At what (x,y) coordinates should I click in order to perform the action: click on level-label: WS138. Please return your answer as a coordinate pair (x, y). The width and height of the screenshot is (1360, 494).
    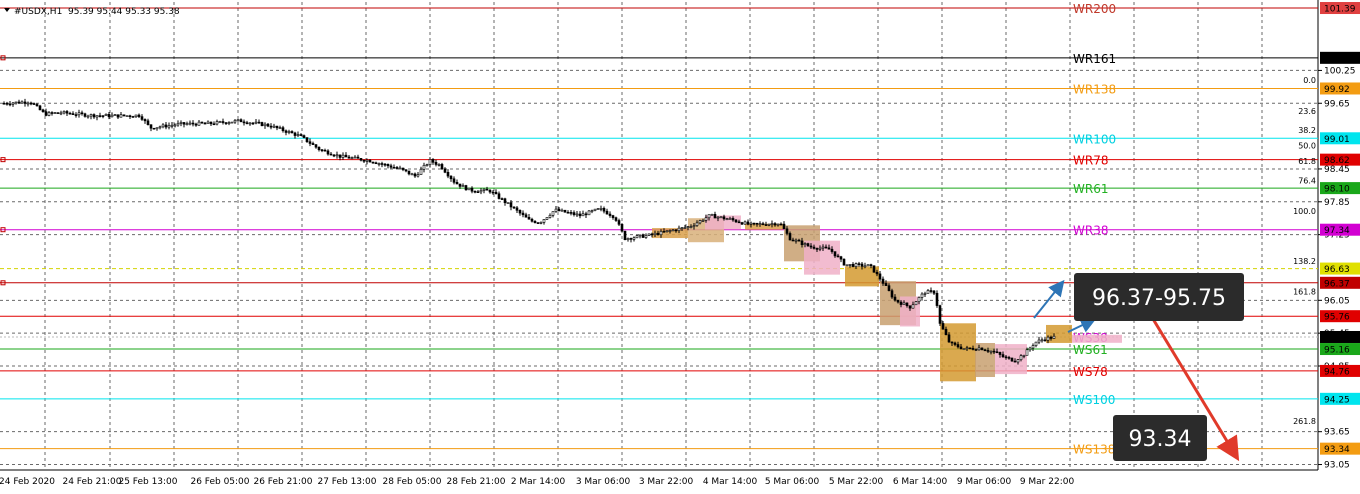
    Looking at the image, I should click on (1094, 450).